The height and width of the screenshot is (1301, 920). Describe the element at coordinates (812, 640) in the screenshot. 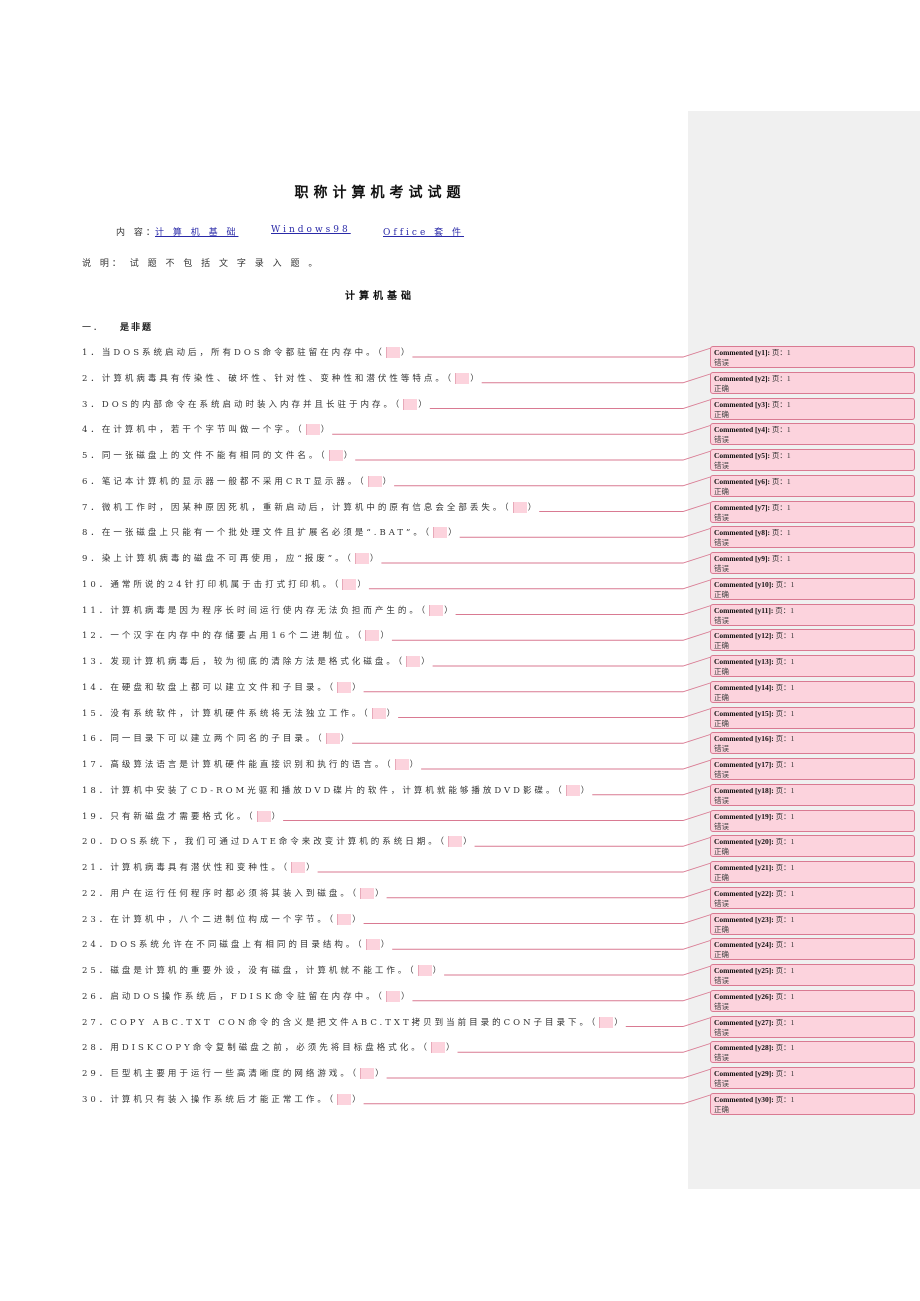

I see `comment-balloon: Commented [y12]: 页：1 正确` at that location.